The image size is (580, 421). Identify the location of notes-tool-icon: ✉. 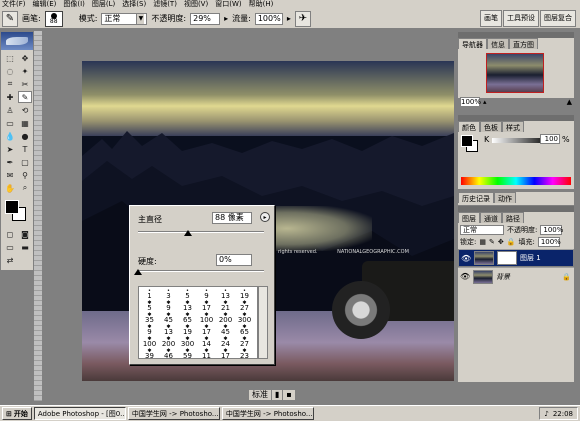
(10, 175).